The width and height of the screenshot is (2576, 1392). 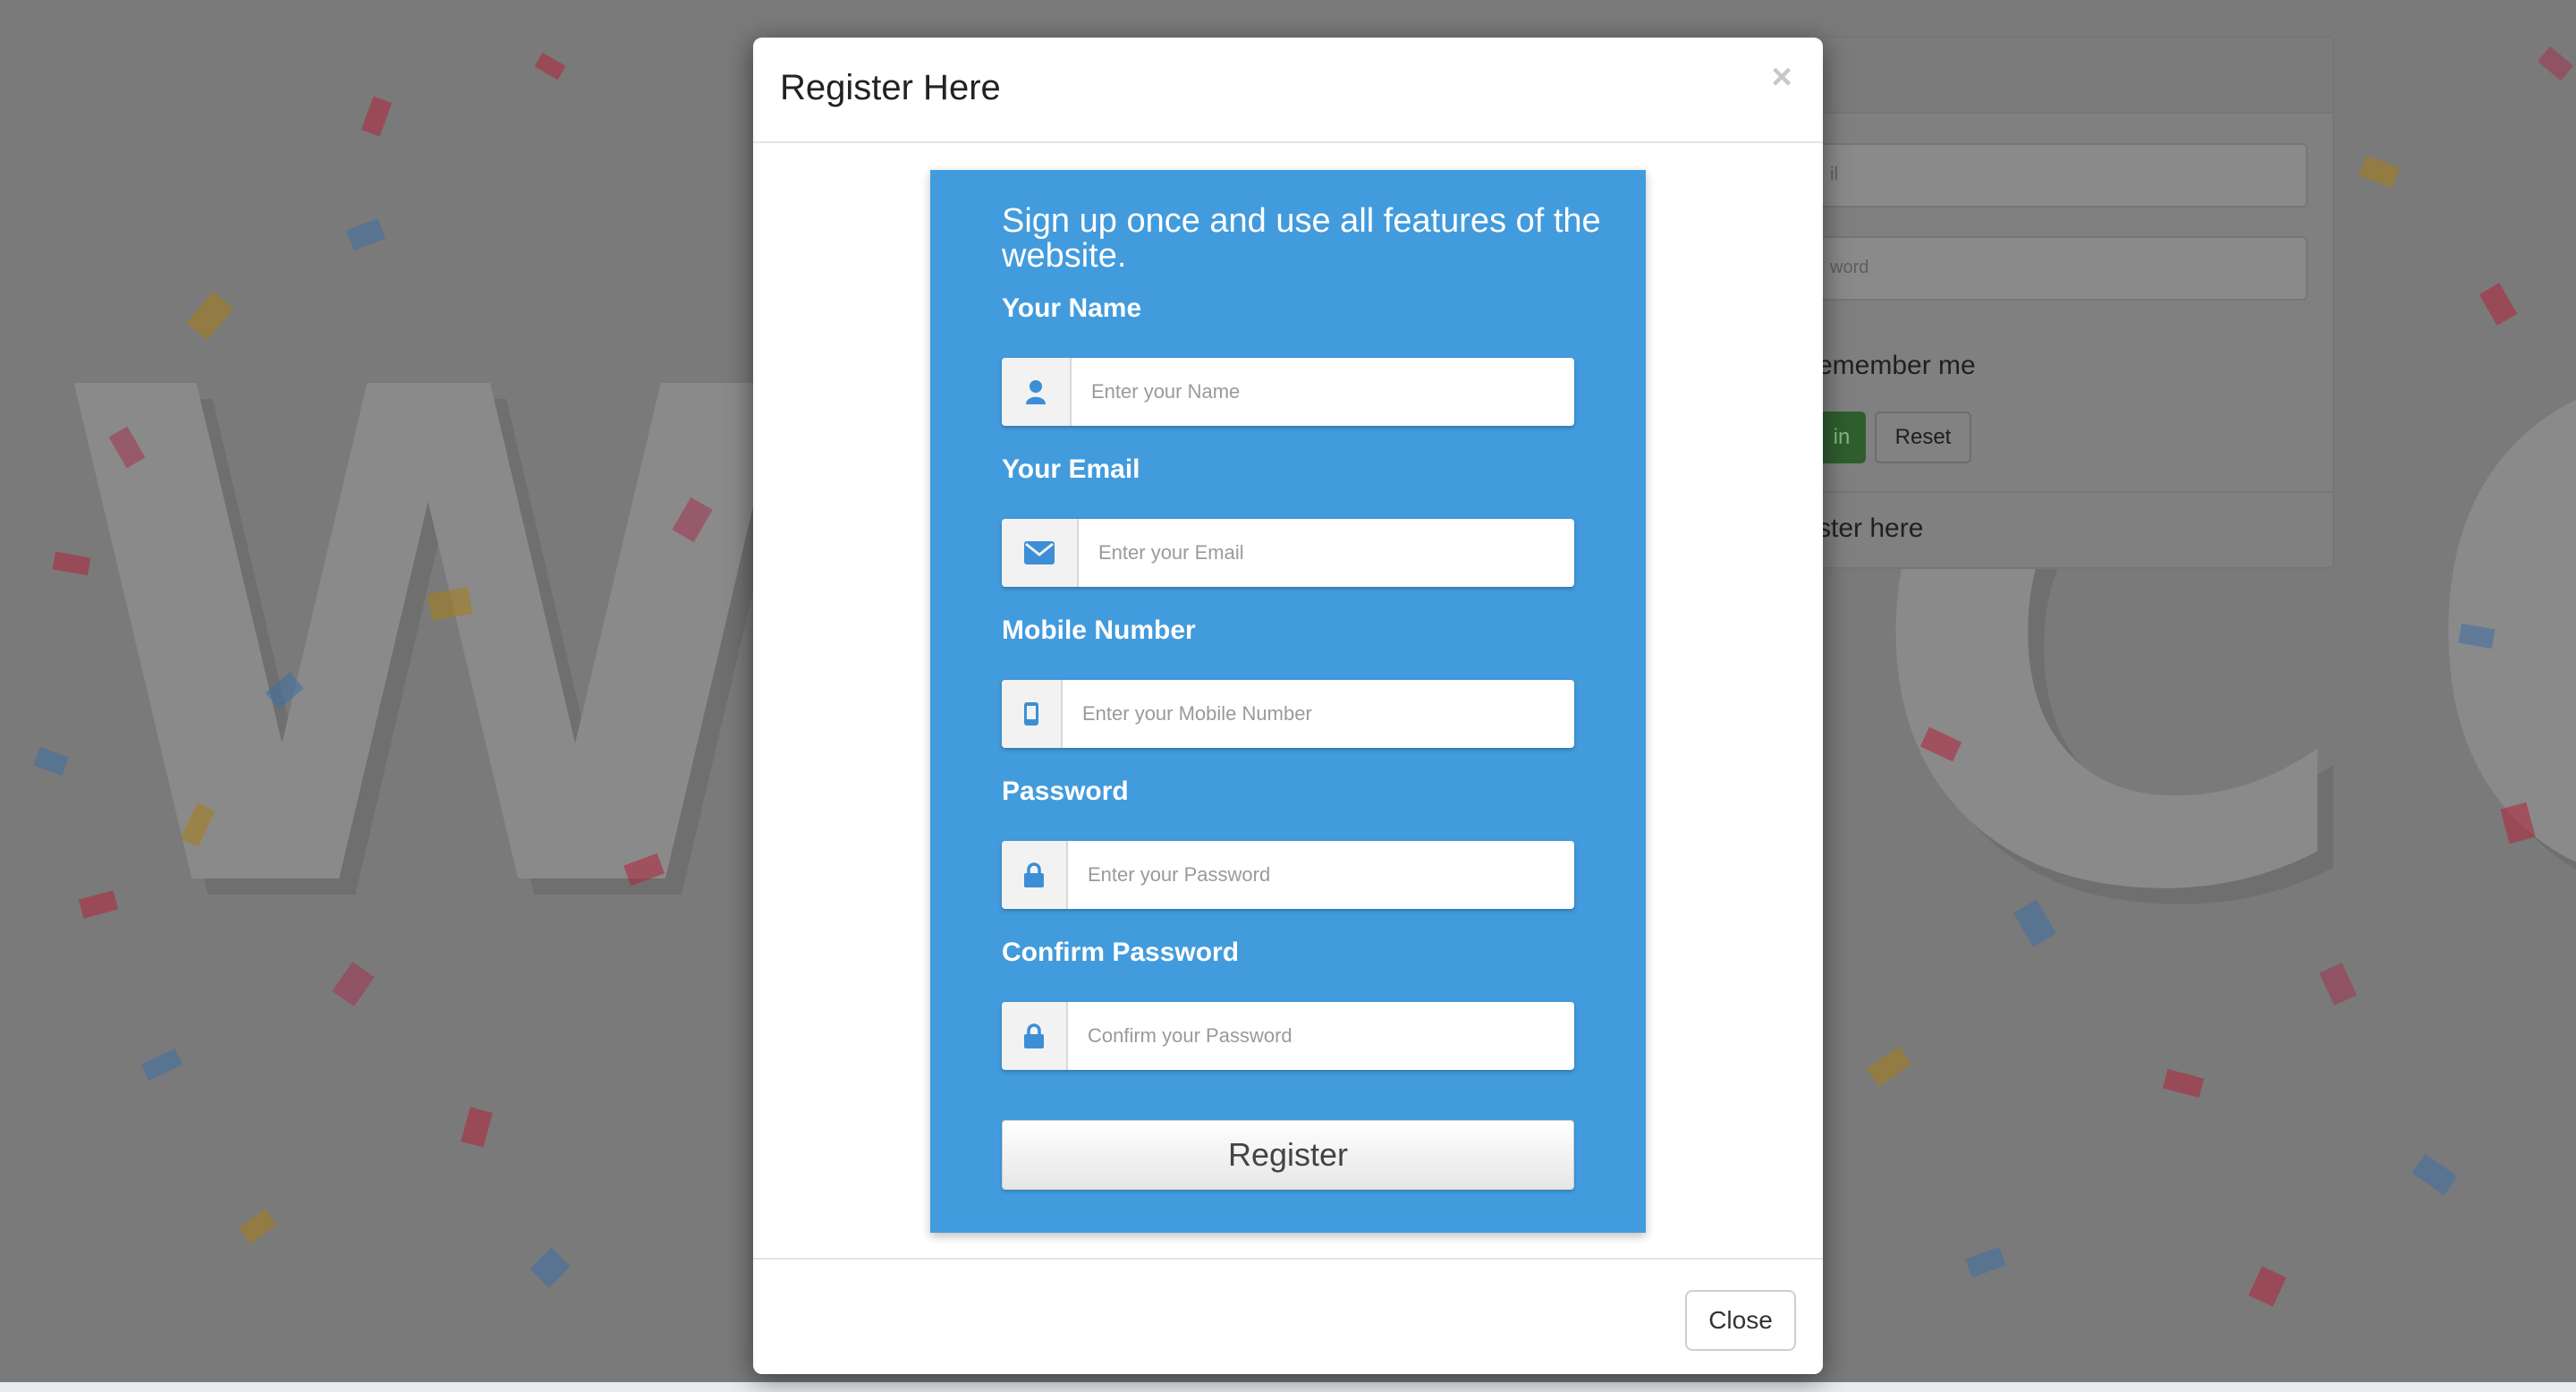 I want to click on login-email-input: il, so click(x=2063, y=175).